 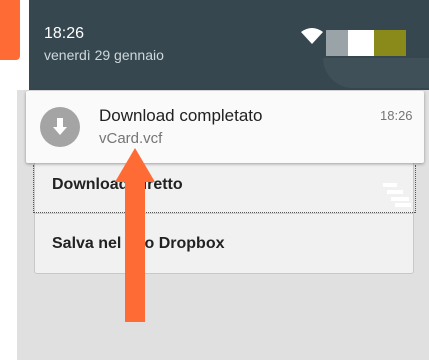 What do you see at coordinates (34, 189) in the screenshot?
I see `focus-outline-left` at bounding box center [34, 189].